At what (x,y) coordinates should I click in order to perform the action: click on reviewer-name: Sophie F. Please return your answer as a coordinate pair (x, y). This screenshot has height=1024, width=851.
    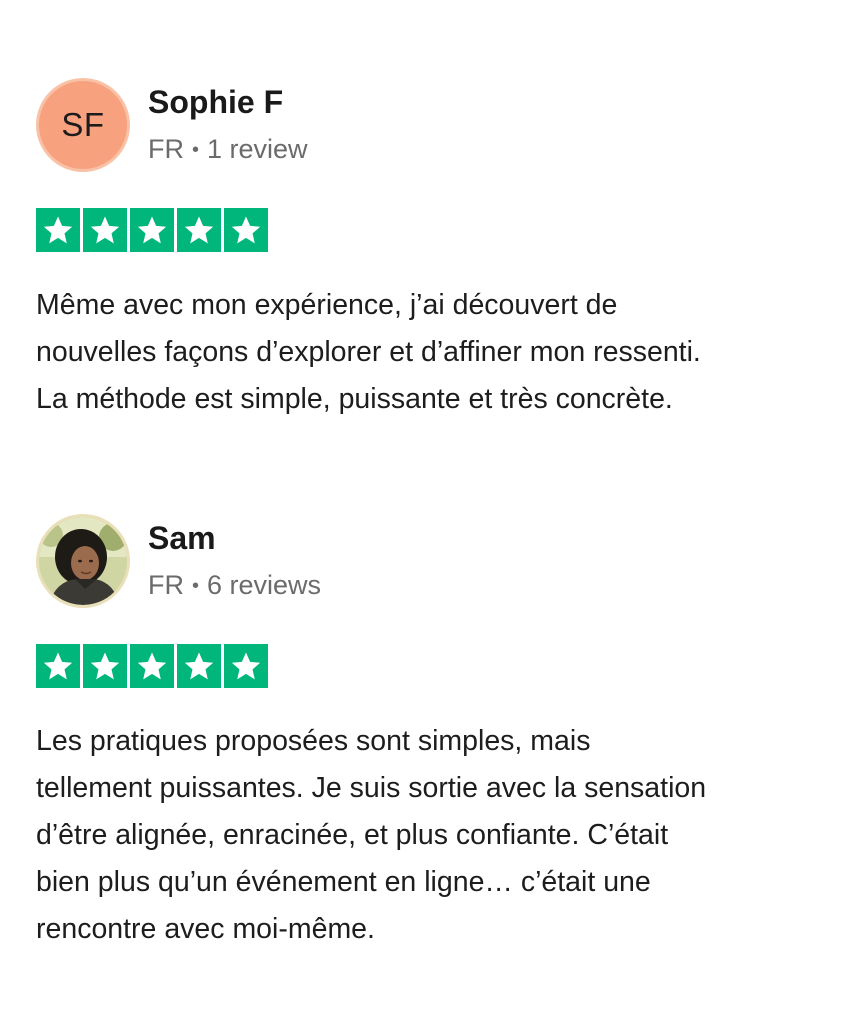
    Looking at the image, I should click on (228, 102).